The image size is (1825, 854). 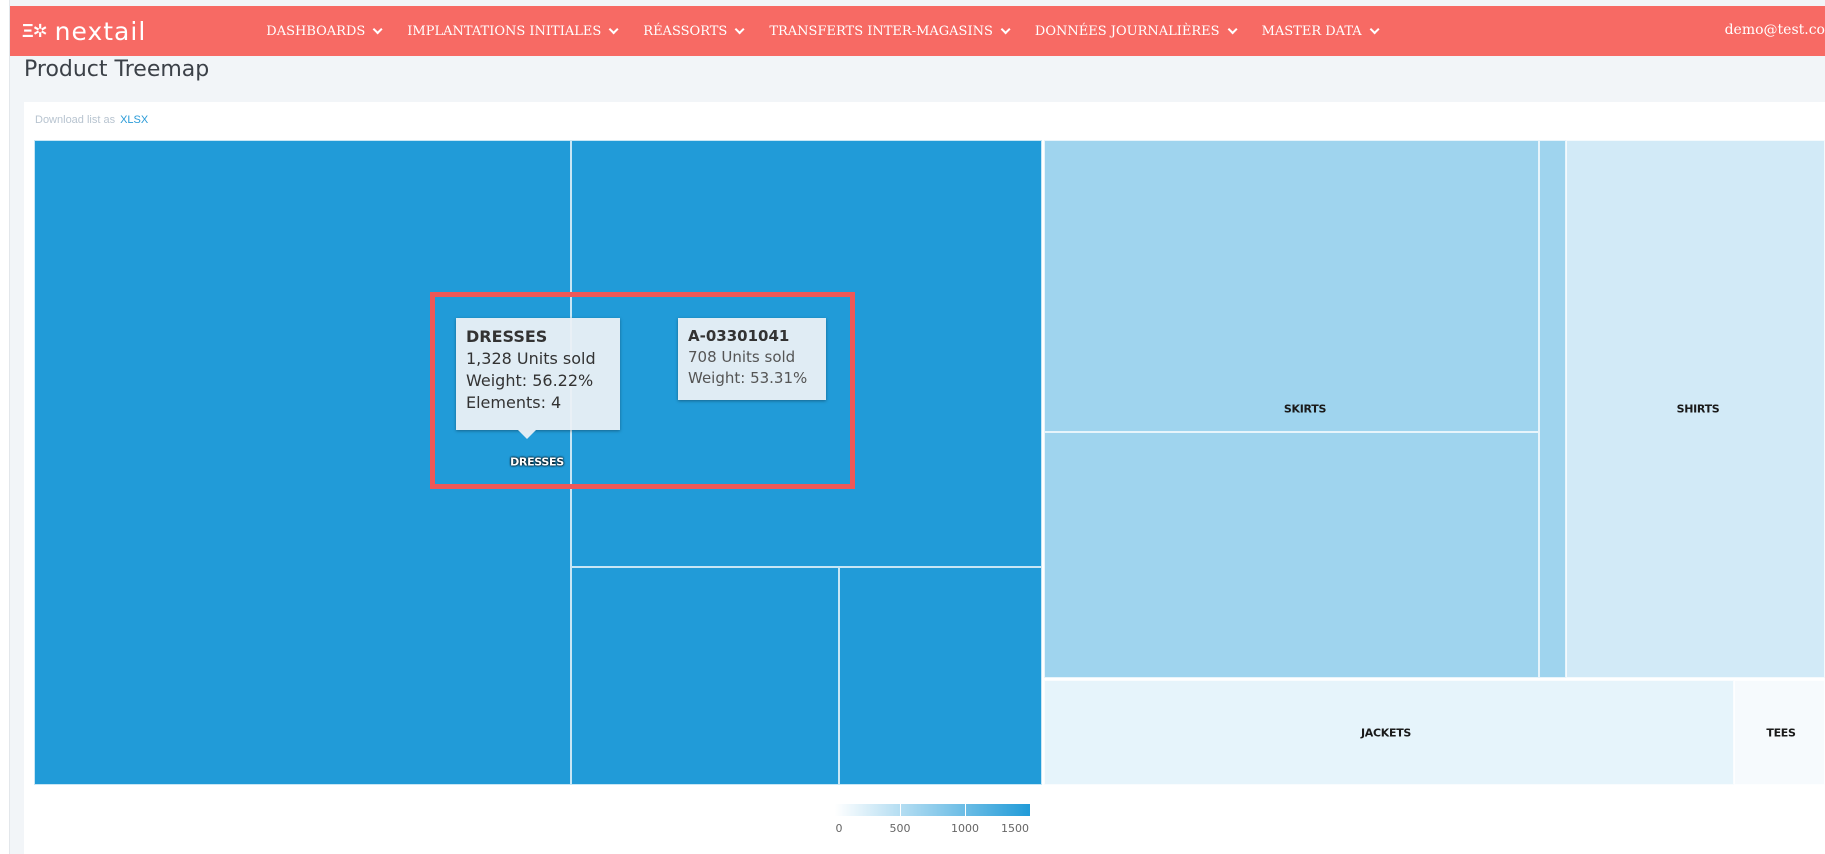 I want to click on nav-master-data: MASTER DATA, so click(x=1320, y=31).